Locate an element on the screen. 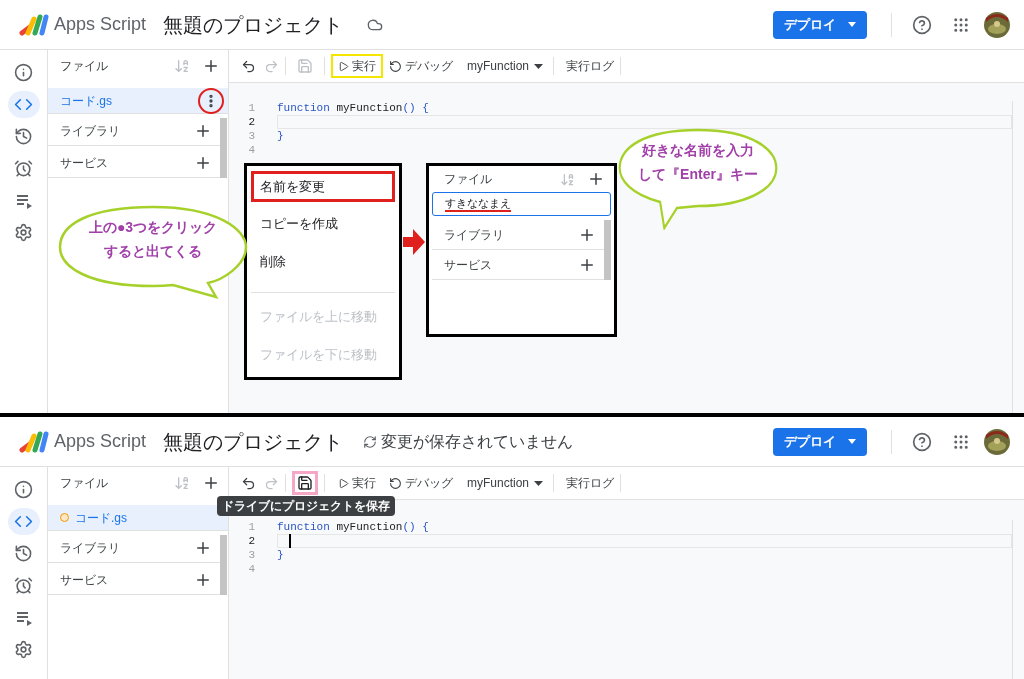 This screenshot has height=679, width=1024. file-name-input: すきななまえ is located at coordinates (521, 204).